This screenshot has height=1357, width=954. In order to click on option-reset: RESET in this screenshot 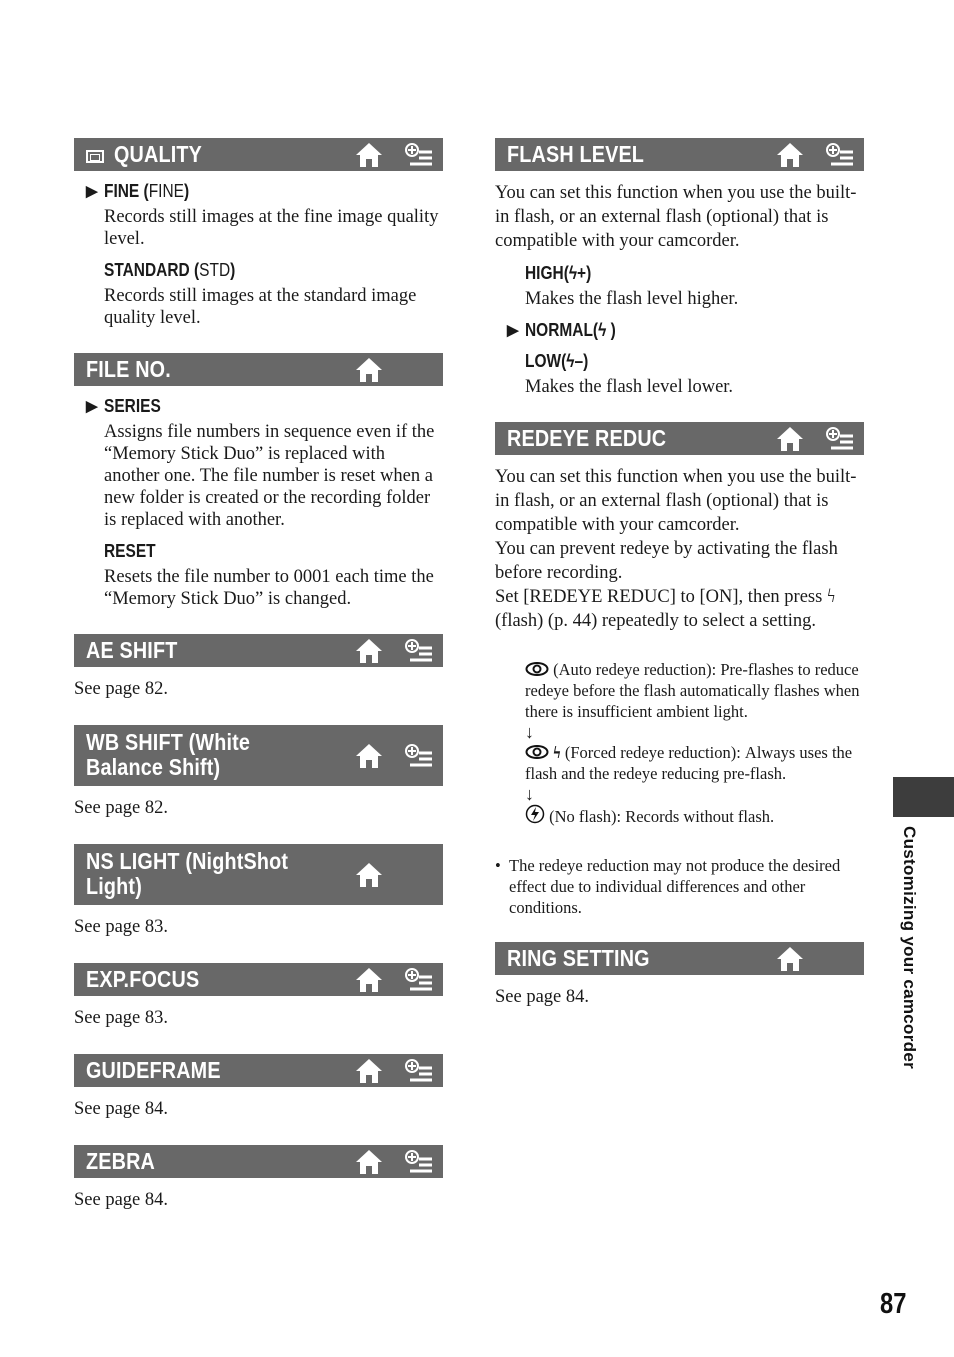, I will do `click(130, 551)`.